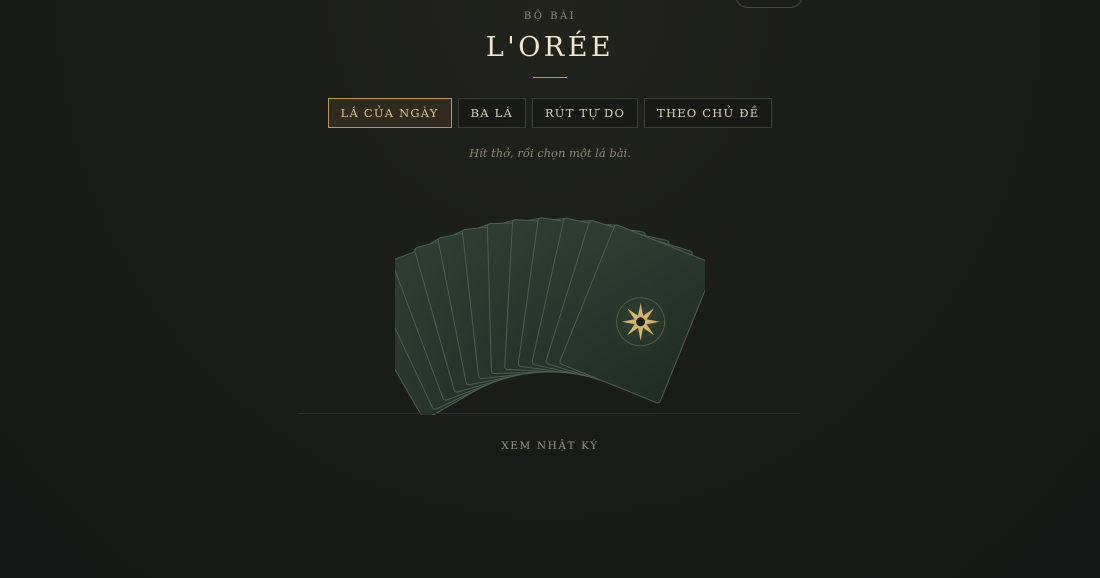 This screenshot has width=1100, height=578. I want to click on page-title: L'ORÉE, so click(550, 47).